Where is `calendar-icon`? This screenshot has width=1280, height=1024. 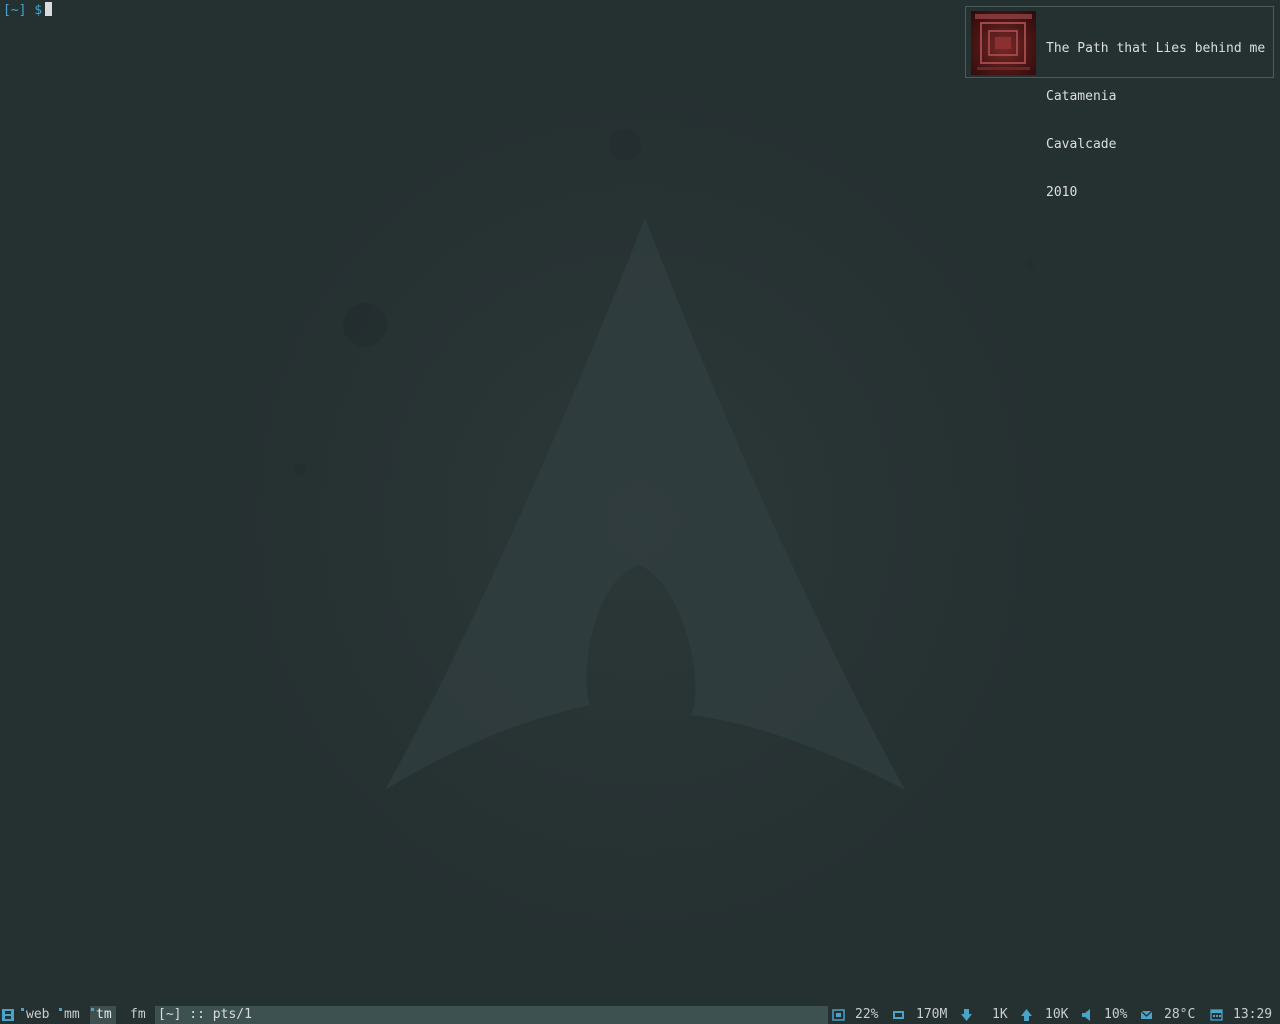
calendar-icon is located at coordinates (1216, 1015).